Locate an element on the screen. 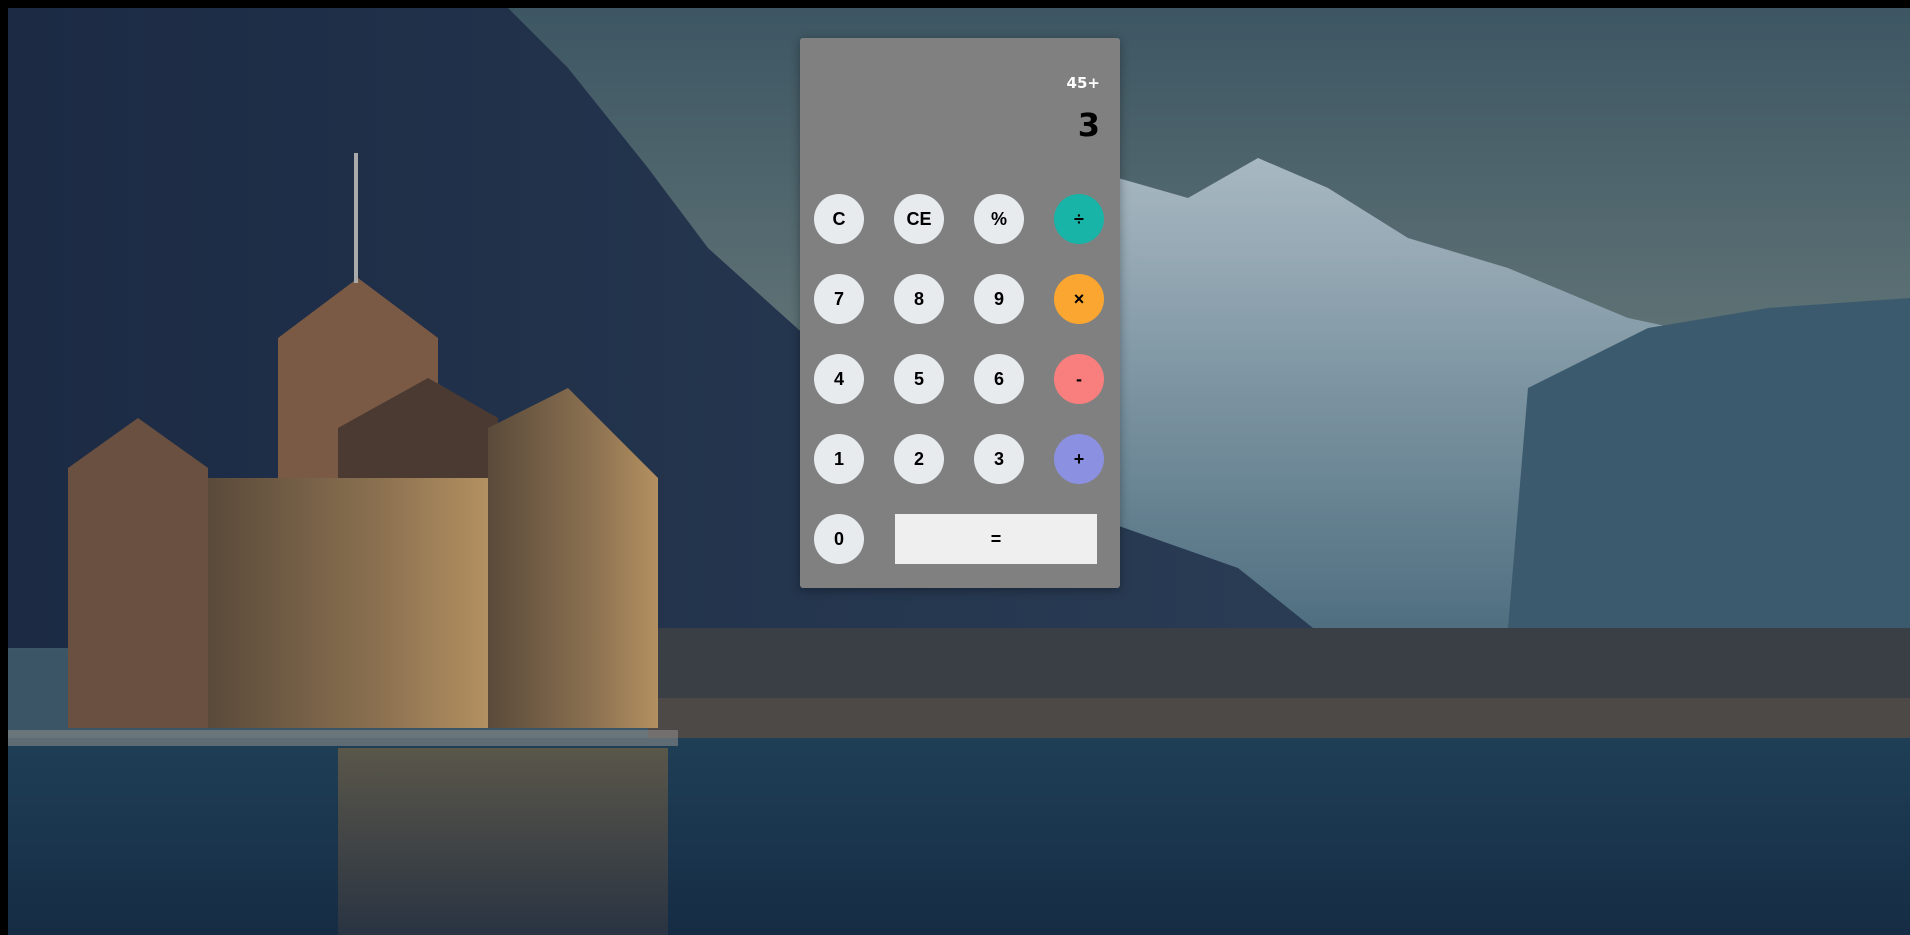 Image resolution: width=1910 pixels, height=935 pixels. subtract-button: - is located at coordinates (1079, 379).